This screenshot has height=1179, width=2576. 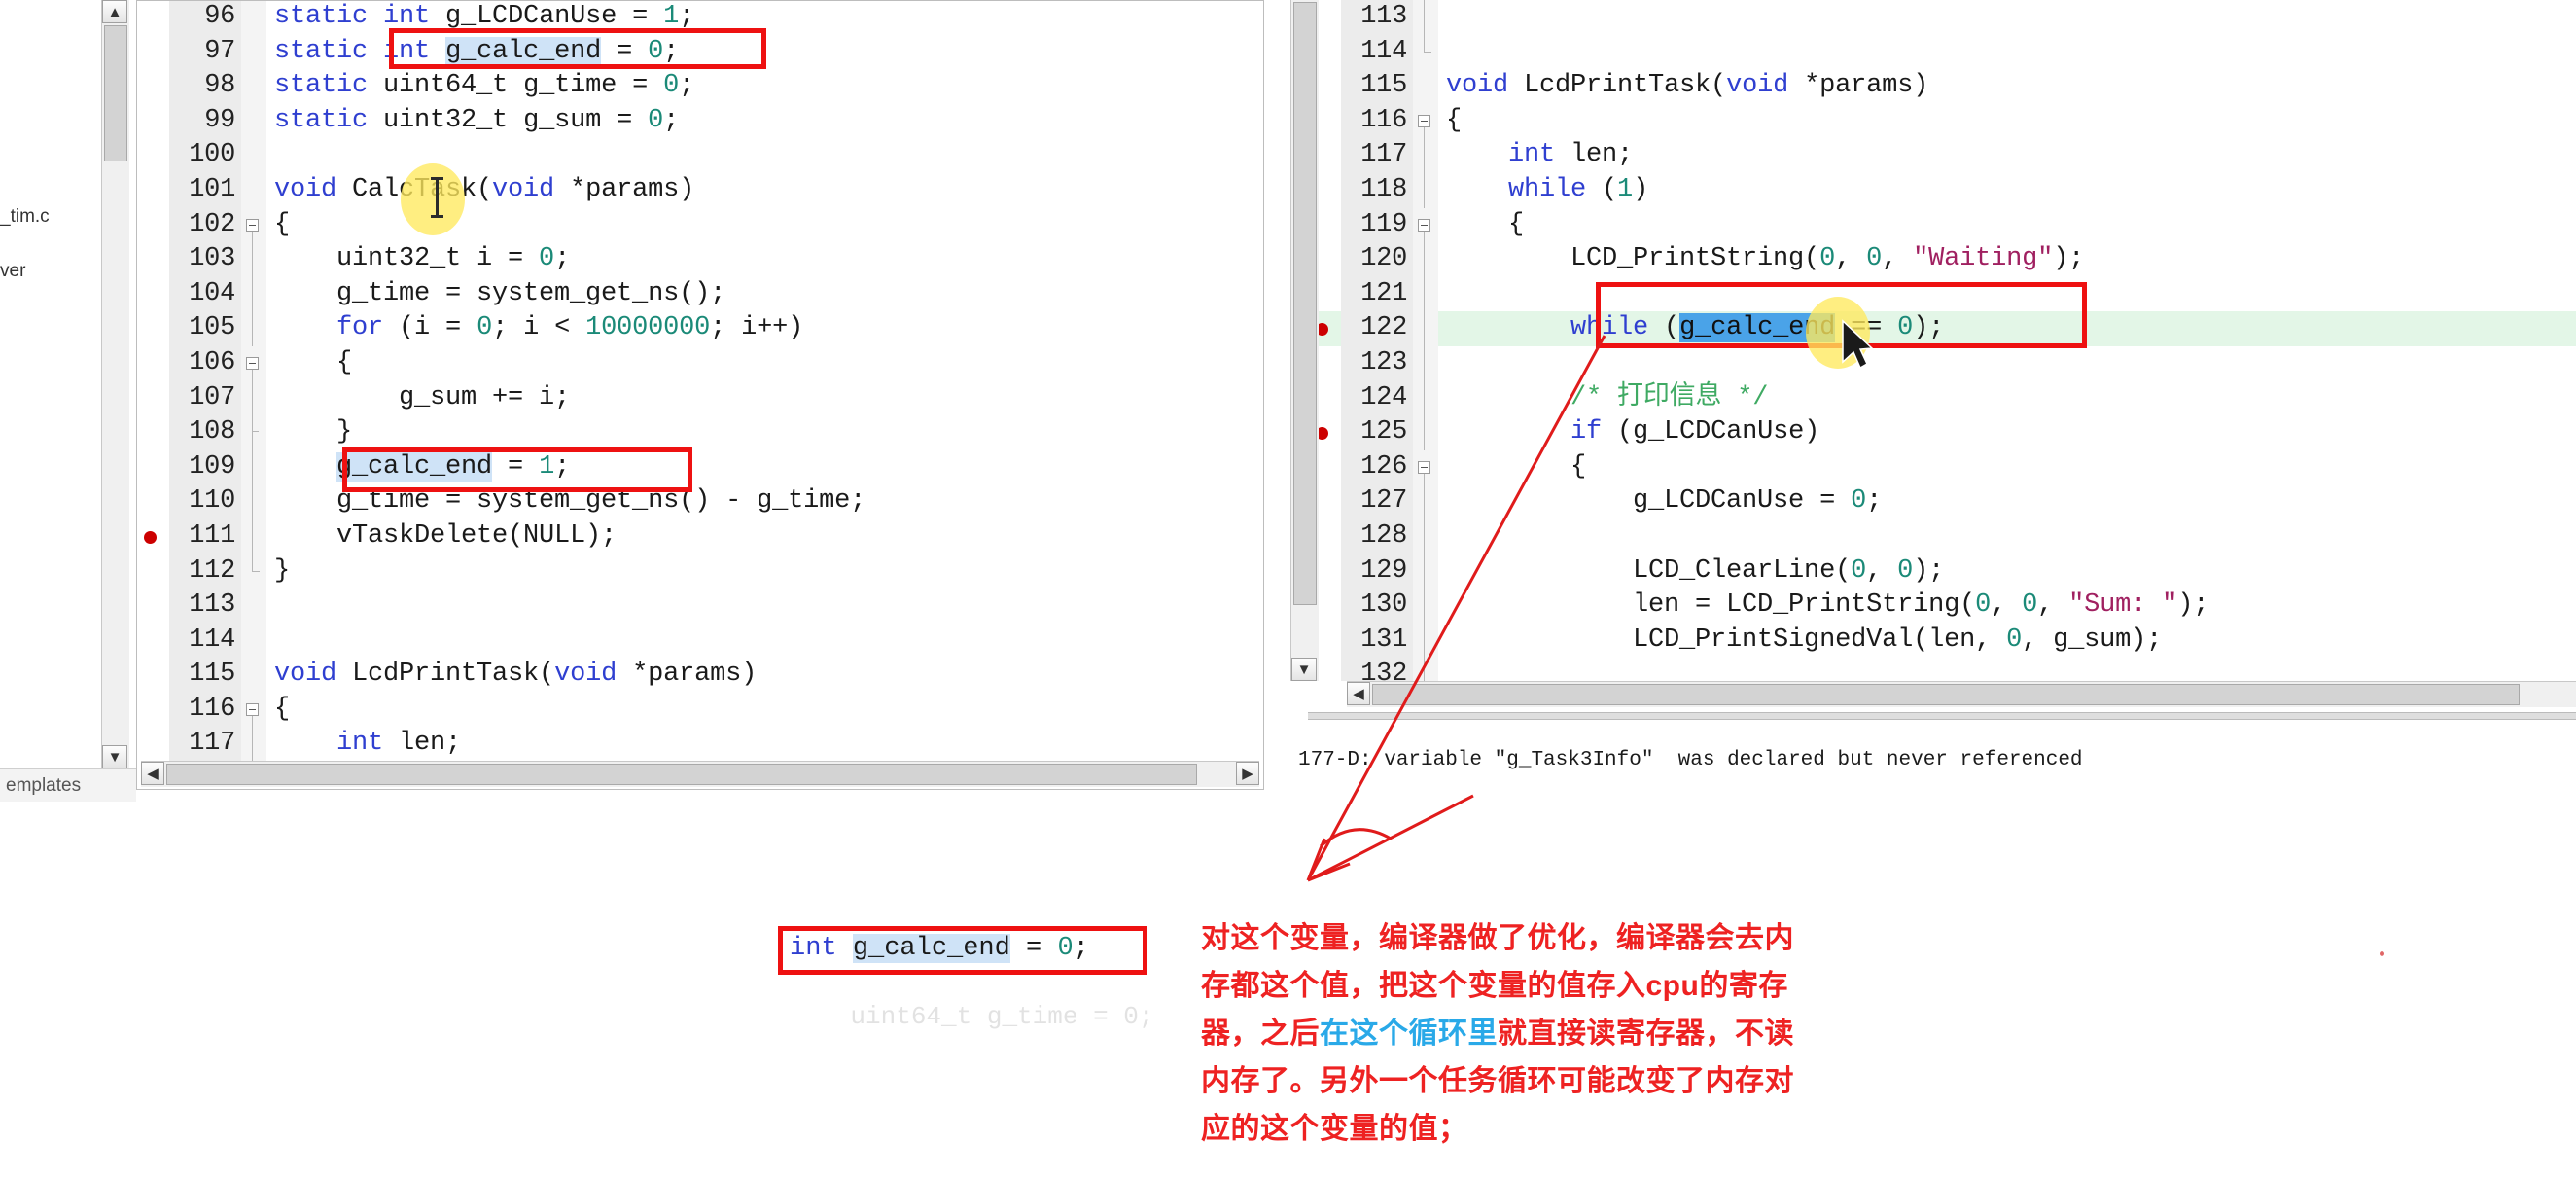 What do you see at coordinates (13, 271) in the screenshot?
I see `explorer-item-1: ver` at bounding box center [13, 271].